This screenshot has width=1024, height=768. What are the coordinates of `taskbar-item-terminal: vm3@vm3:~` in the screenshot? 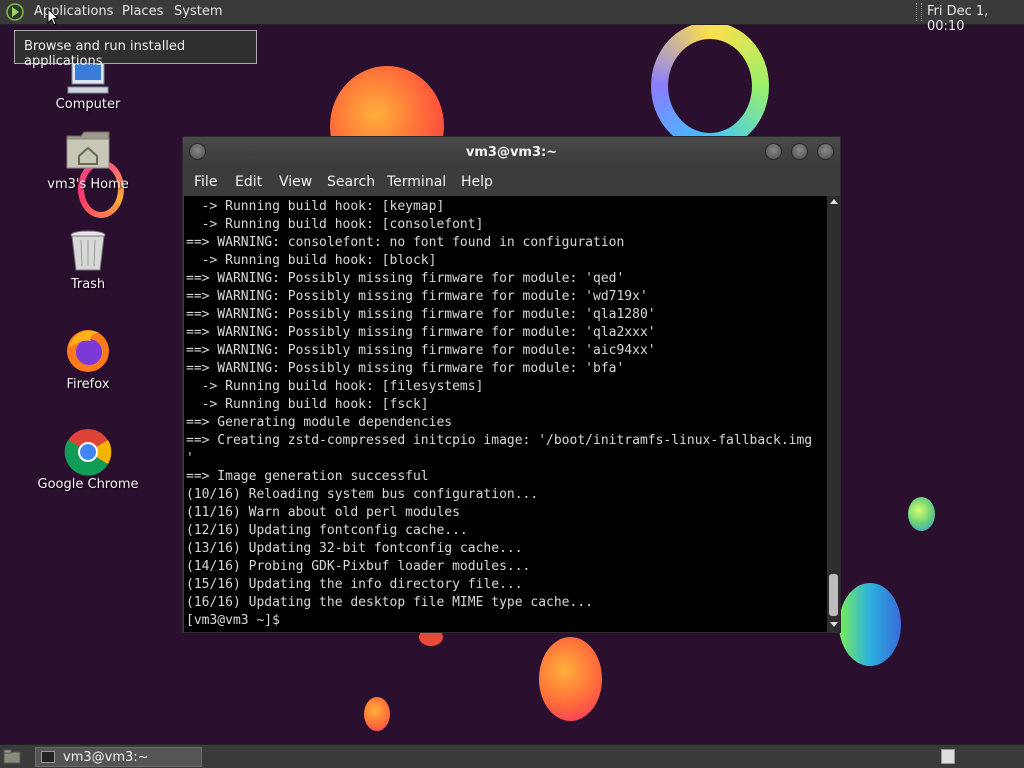 It's located at (118, 757).